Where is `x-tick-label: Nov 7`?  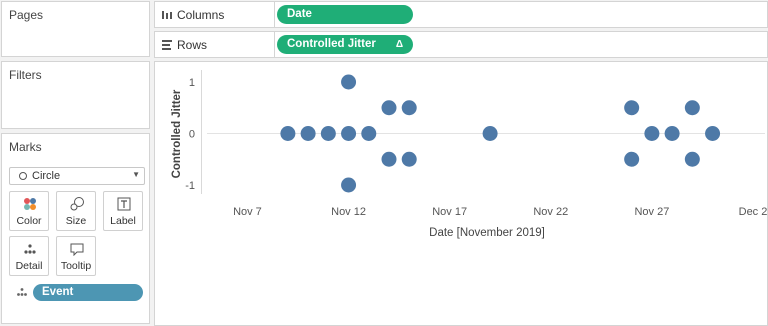
x-tick-label: Nov 7 is located at coordinates (247, 212).